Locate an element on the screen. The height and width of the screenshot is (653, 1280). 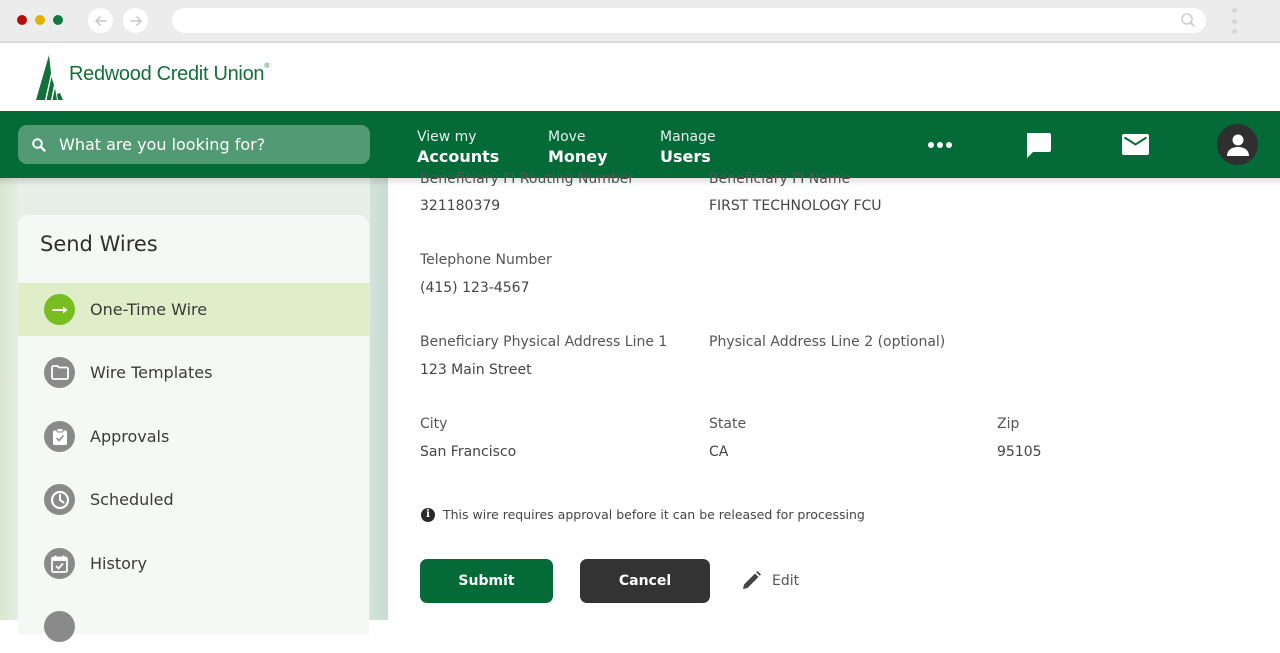
folder-icon is located at coordinates (59, 372).